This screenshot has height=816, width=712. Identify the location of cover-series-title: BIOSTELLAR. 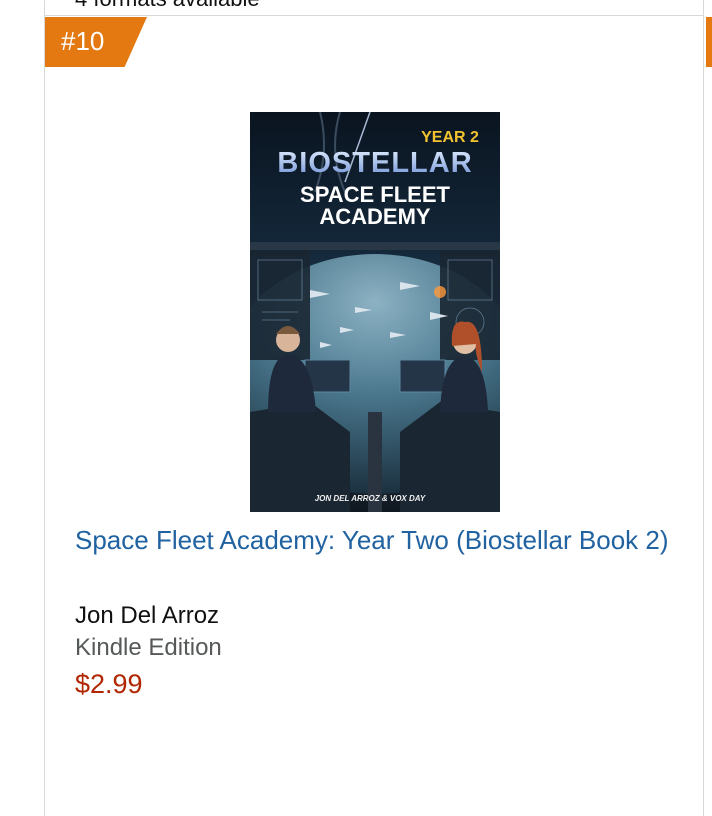
(374, 163).